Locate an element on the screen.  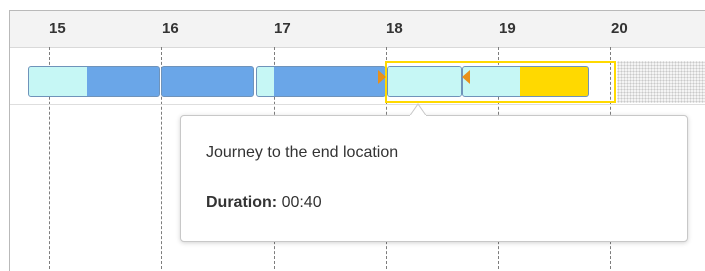
hour-label-19: 19 is located at coordinates (507, 28).